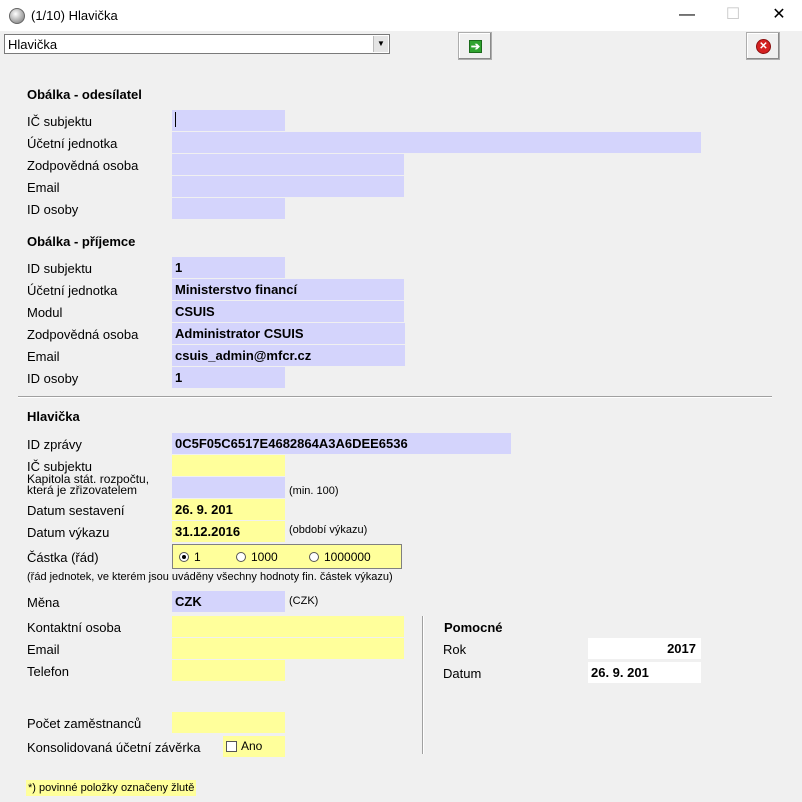  I want to click on report-date-hint: (období výkazu), so click(328, 530).